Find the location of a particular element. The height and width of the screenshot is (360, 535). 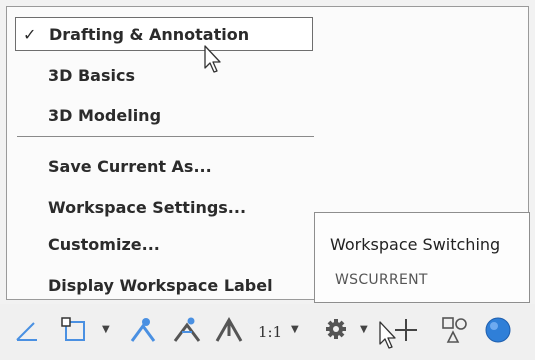

add-workspace-icon is located at coordinates (406, 330).